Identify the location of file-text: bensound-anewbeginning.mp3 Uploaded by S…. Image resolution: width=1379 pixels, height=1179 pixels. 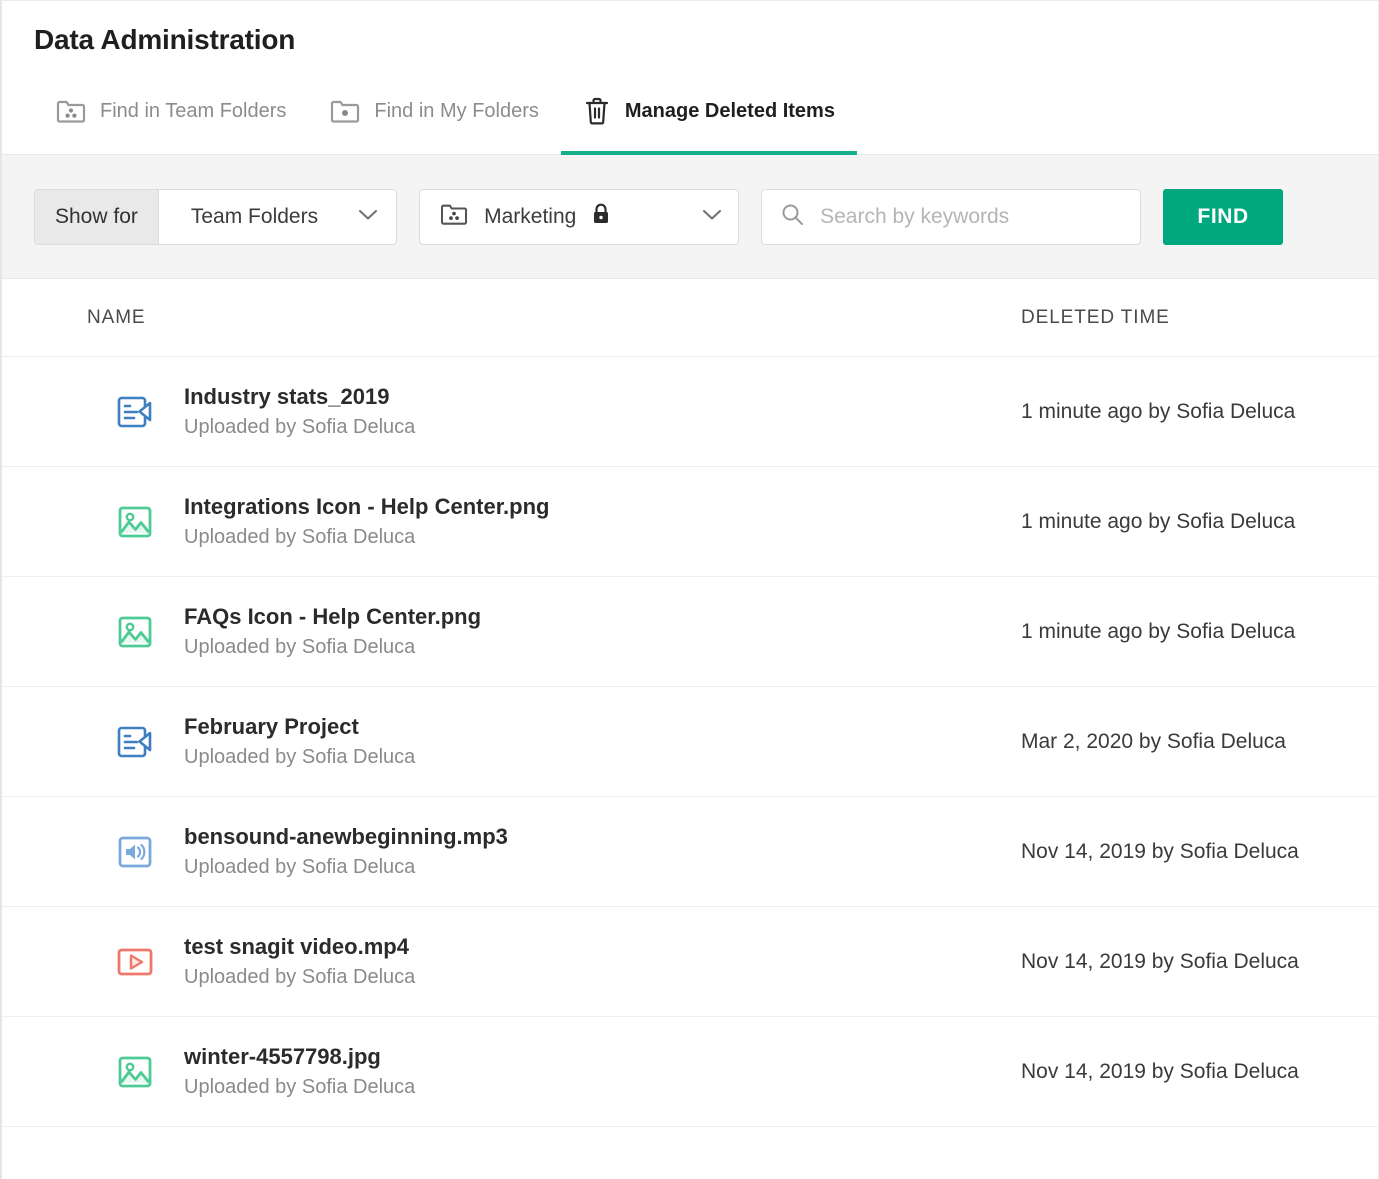
(346, 851).